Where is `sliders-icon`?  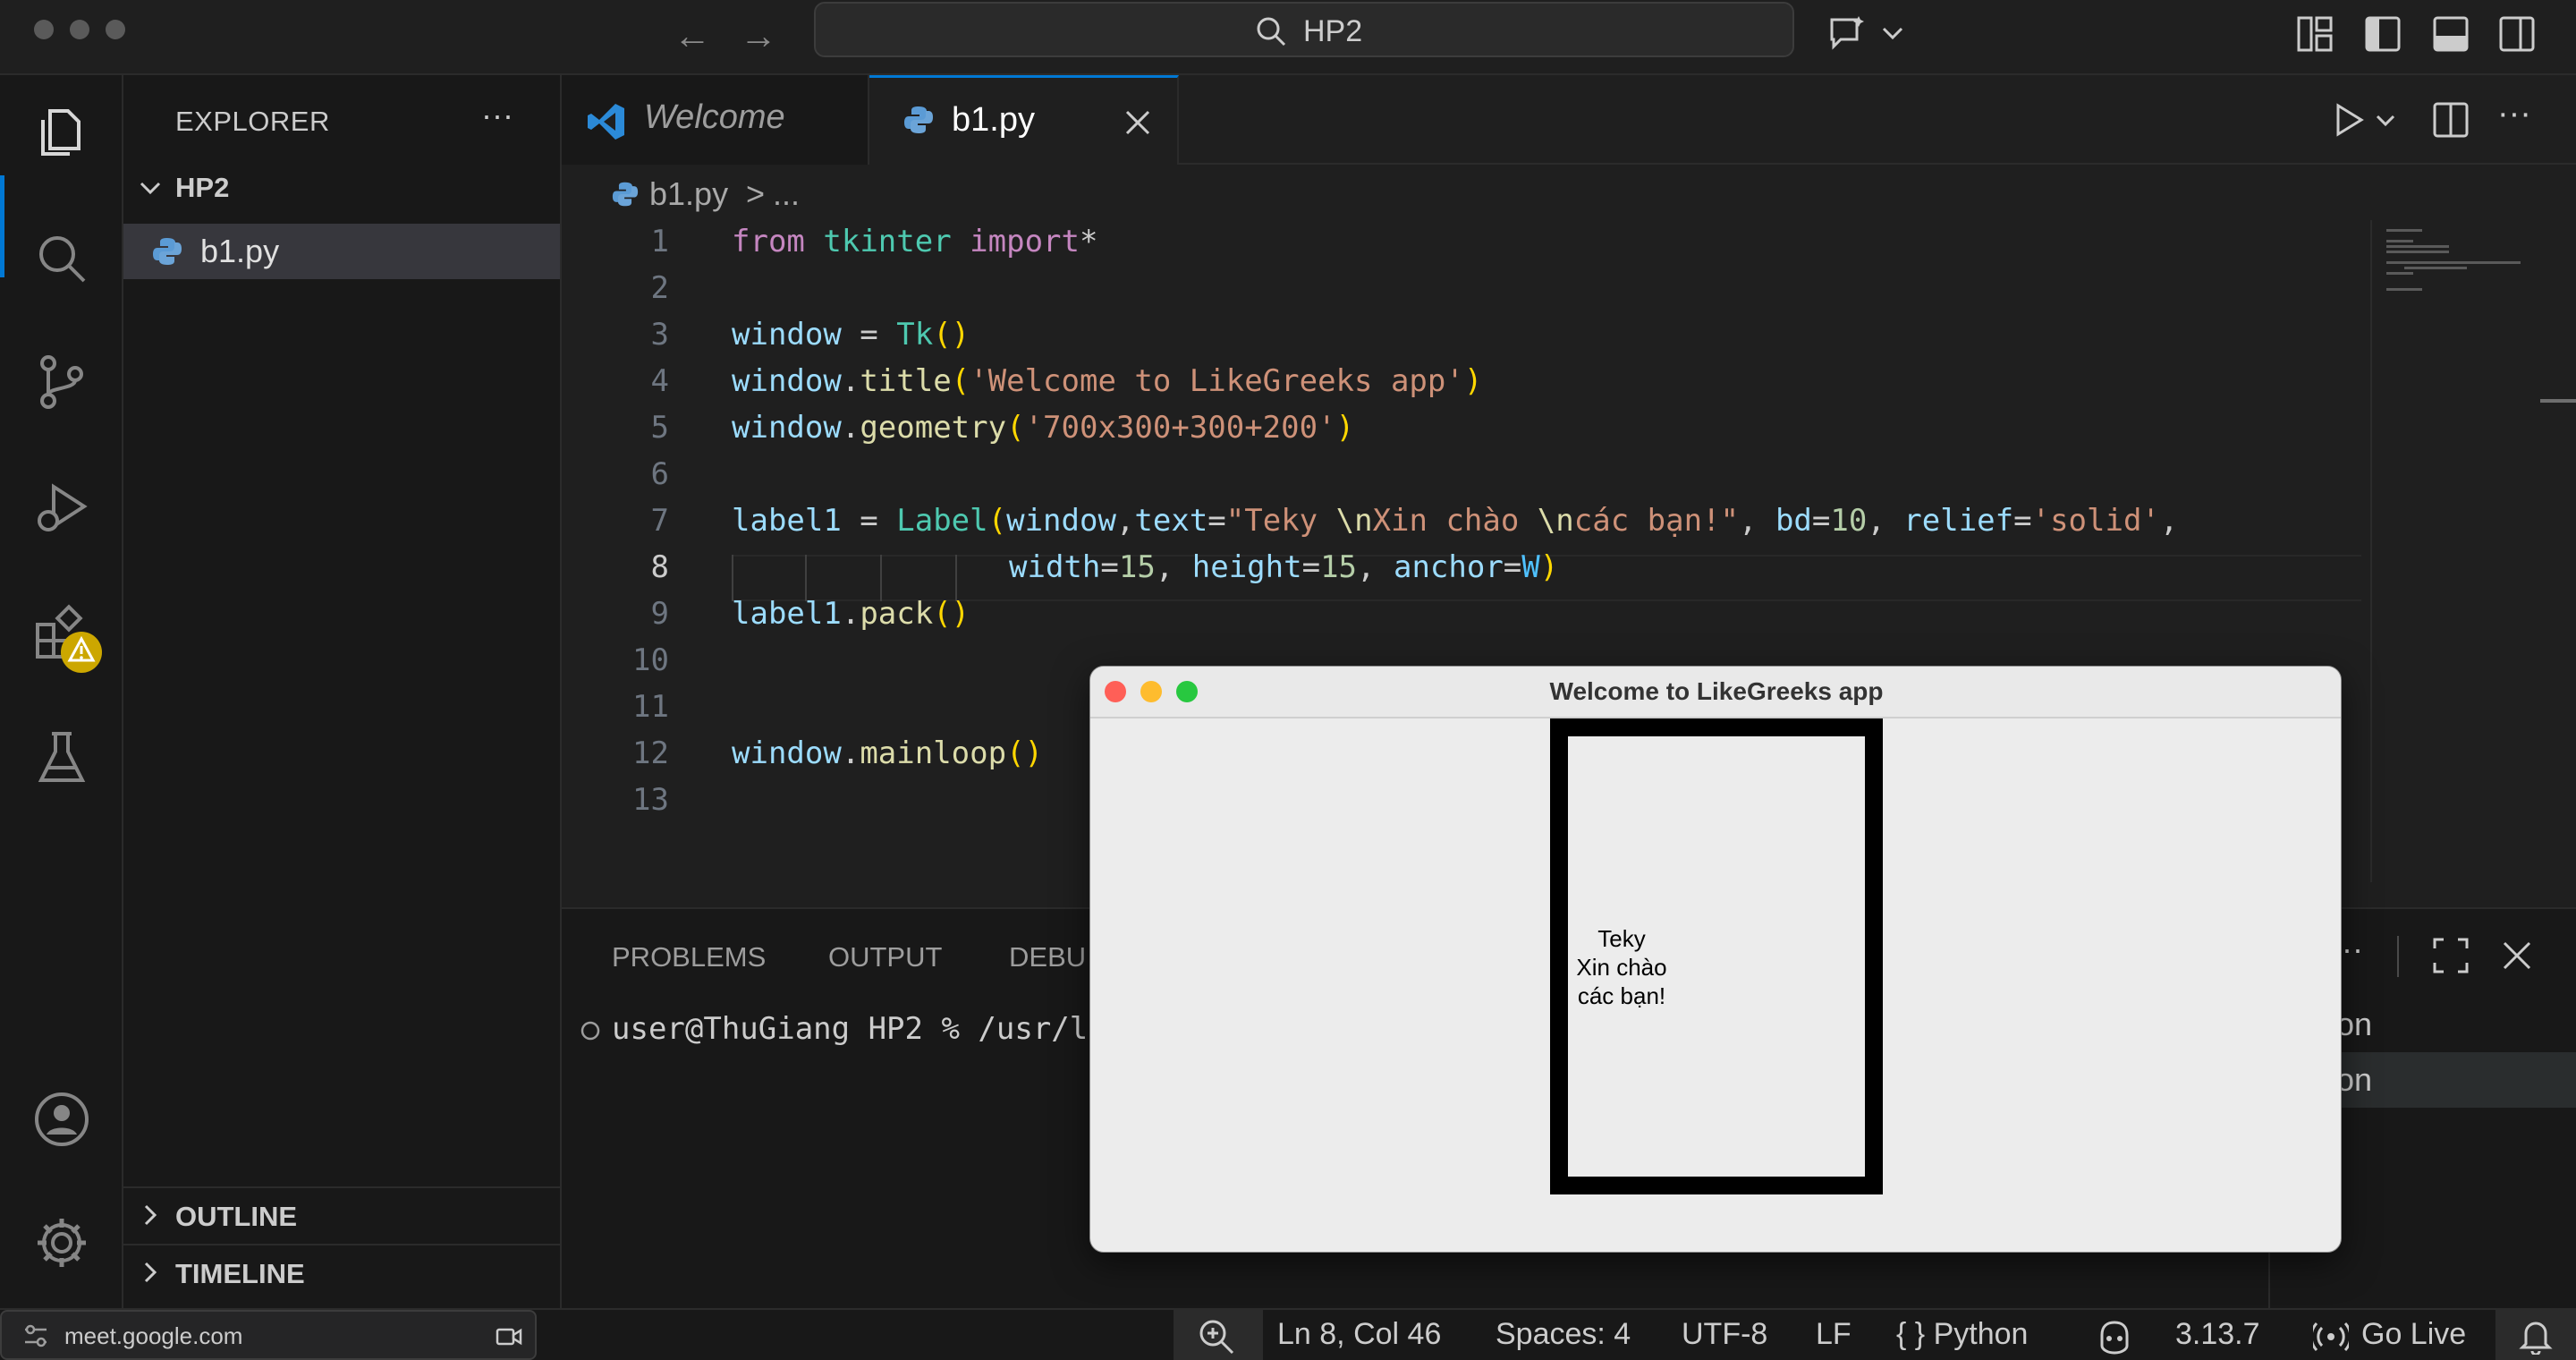
sliders-icon is located at coordinates (36, 1336).